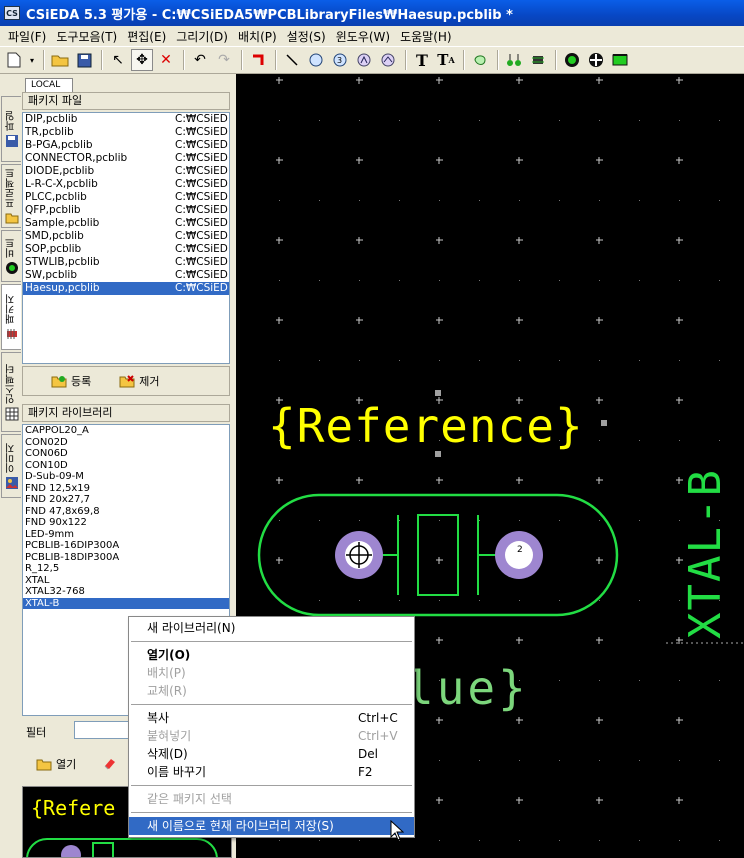  What do you see at coordinates (271, 799) in the screenshot?
I see `context-menu-item: 같은 패키지 선택` at bounding box center [271, 799].